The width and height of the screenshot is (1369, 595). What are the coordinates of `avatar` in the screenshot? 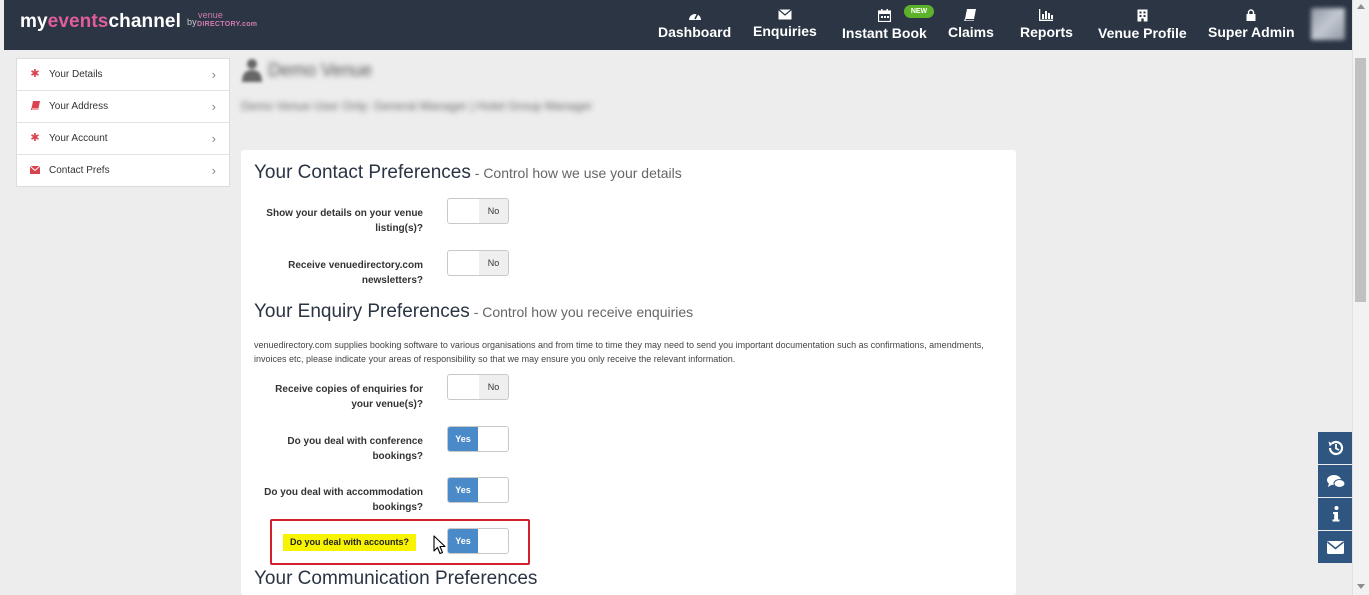 It's located at (1328, 24).